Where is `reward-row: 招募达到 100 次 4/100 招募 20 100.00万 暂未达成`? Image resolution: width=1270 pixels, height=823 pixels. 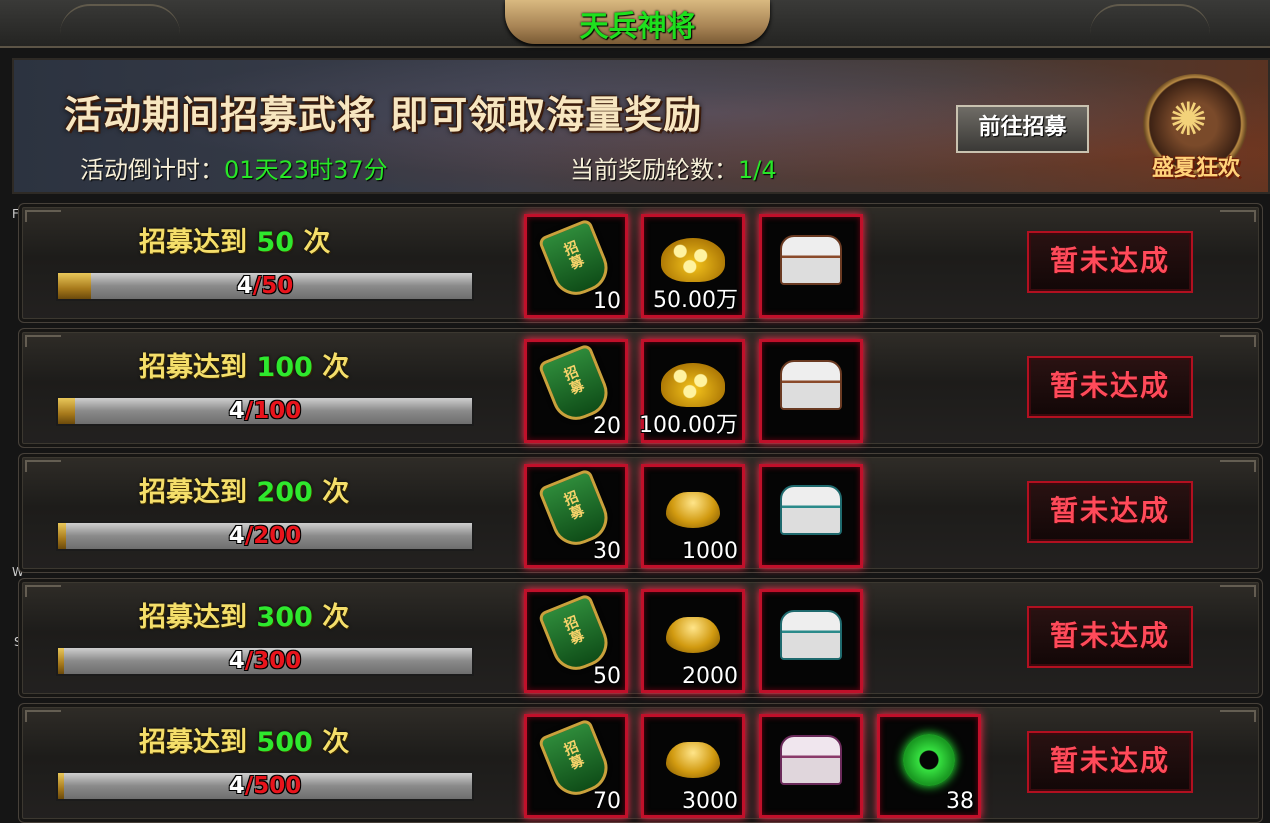 reward-row: 招募达到 100 次 4/100 招募 20 100.00万 暂未达成 is located at coordinates (640, 388).